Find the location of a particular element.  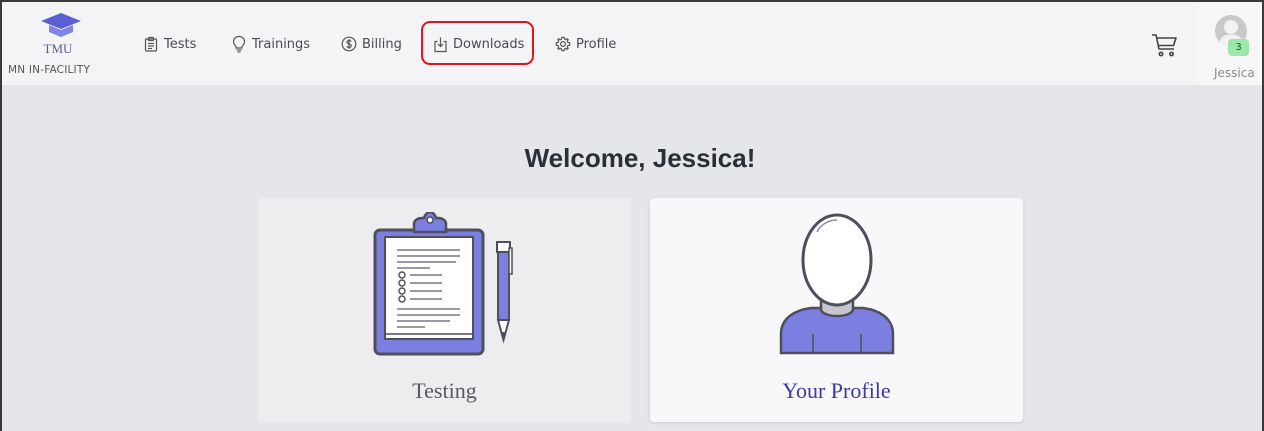

nav-label-trainings: Trainings is located at coordinates (281, 44).